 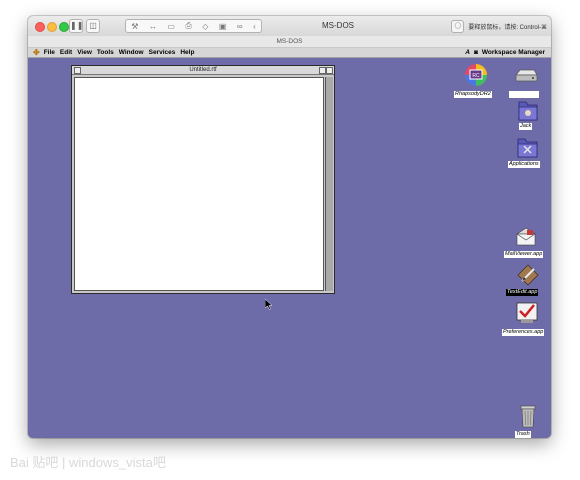 I want to click on mailviewer-app-label: MailViewer.app, so click(x=524, y=254).